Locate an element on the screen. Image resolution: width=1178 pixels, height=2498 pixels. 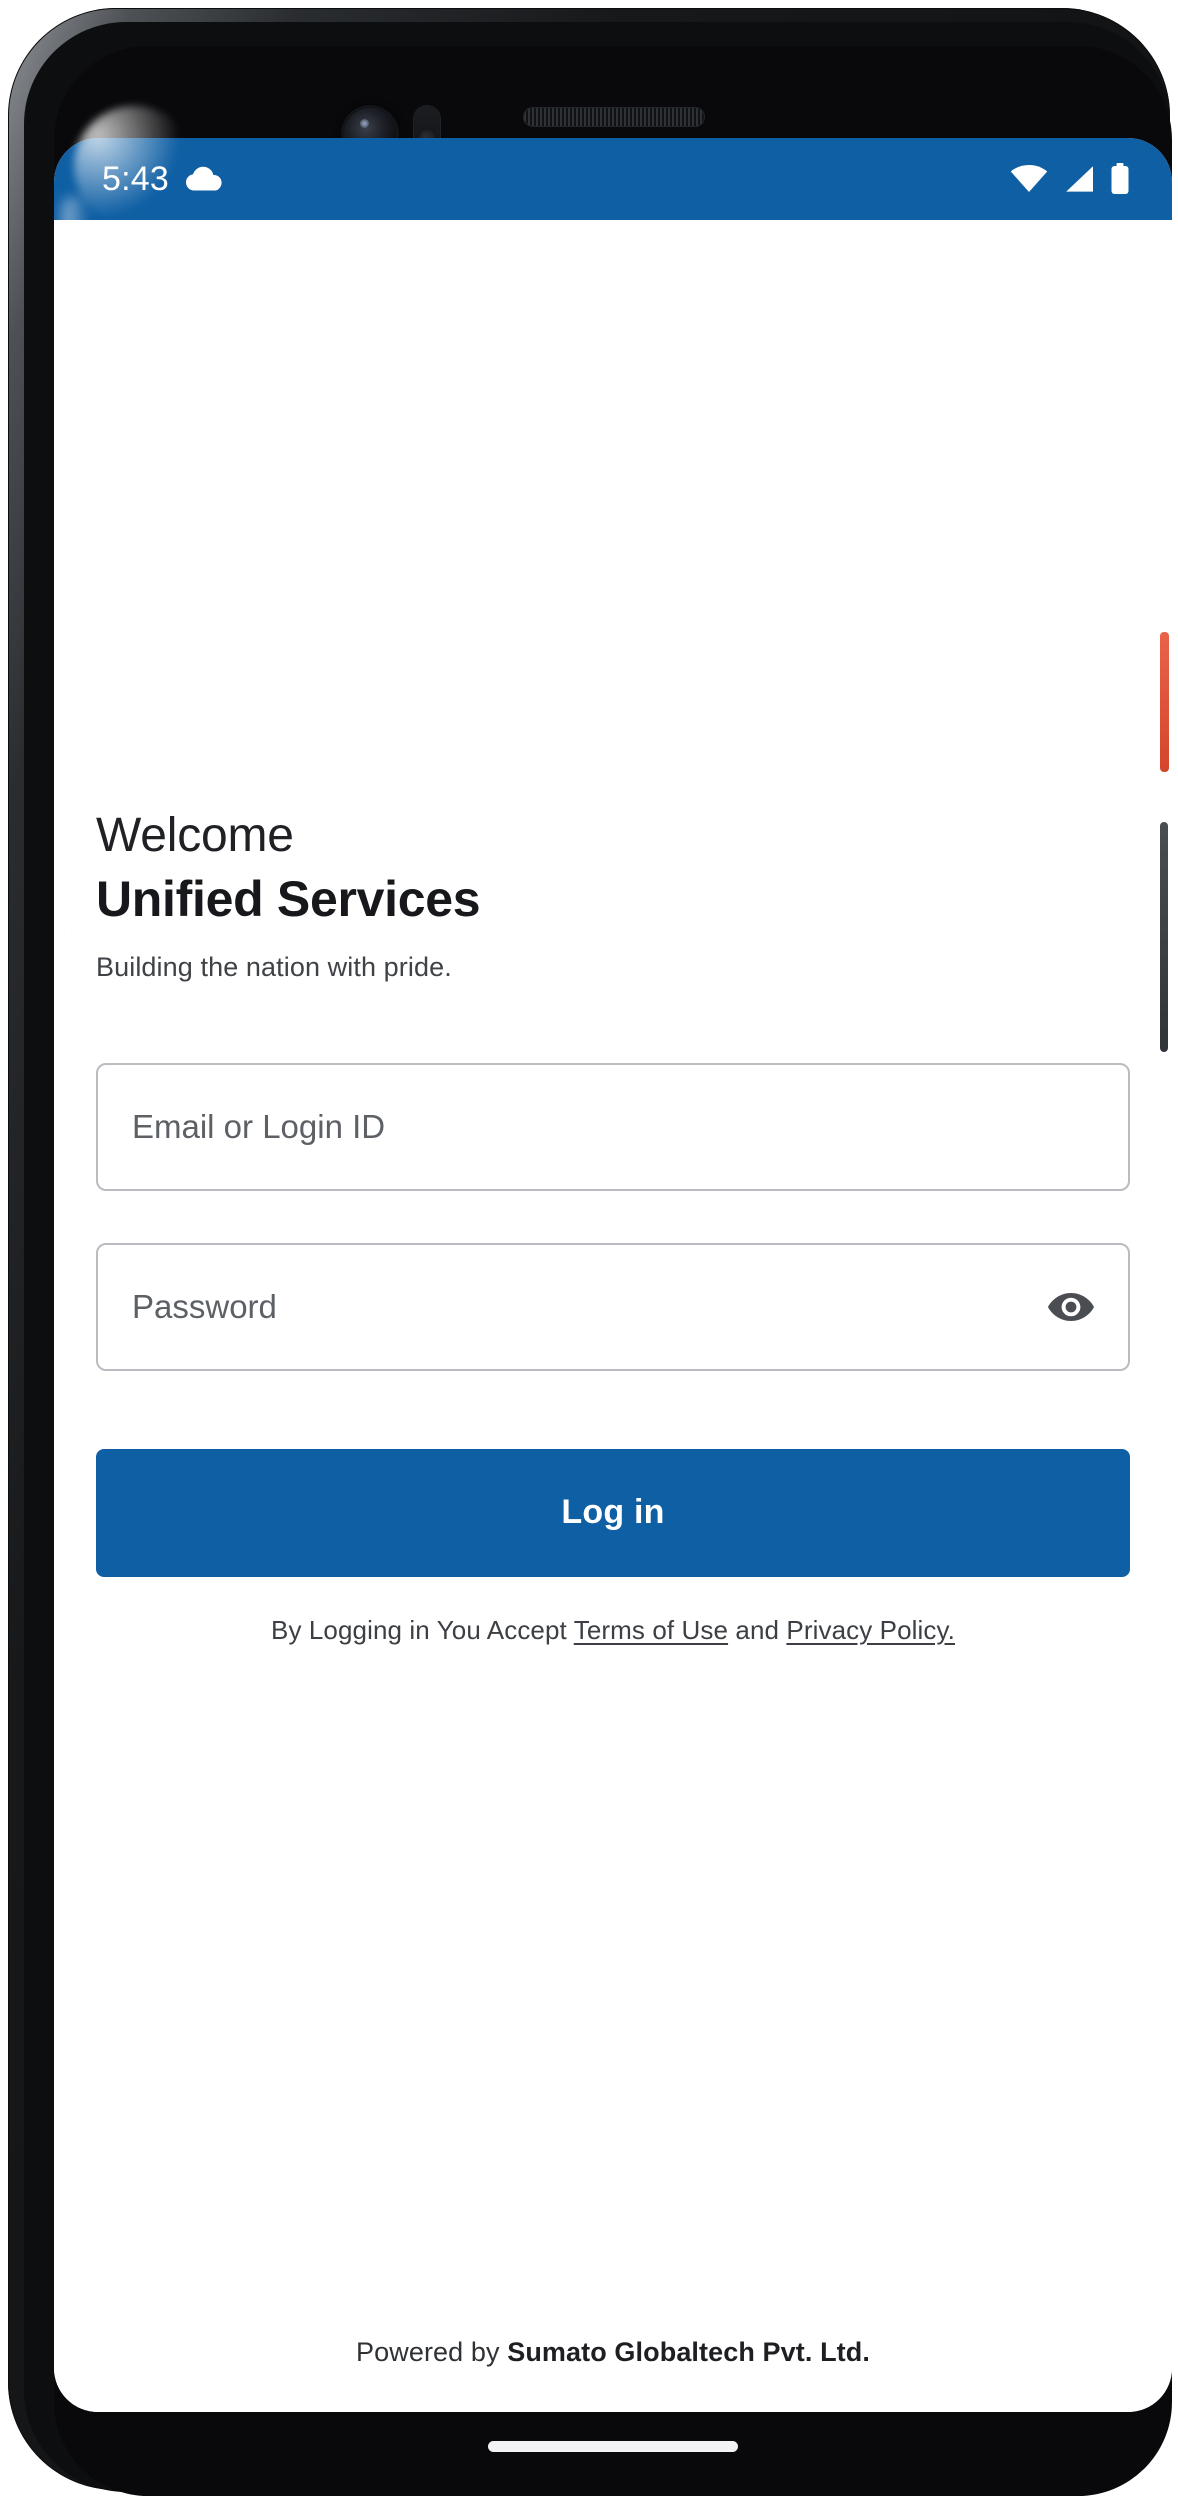
battery-icon is located at coordinates (1120, 179).